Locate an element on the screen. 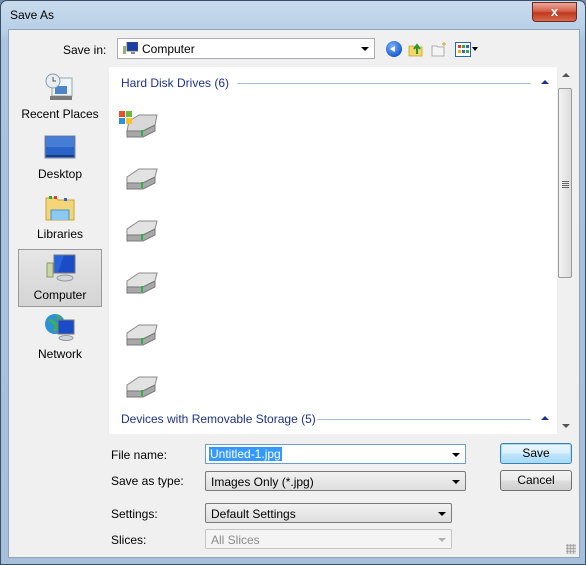  save-in-value: Computer is located at coordinates (168, 49).